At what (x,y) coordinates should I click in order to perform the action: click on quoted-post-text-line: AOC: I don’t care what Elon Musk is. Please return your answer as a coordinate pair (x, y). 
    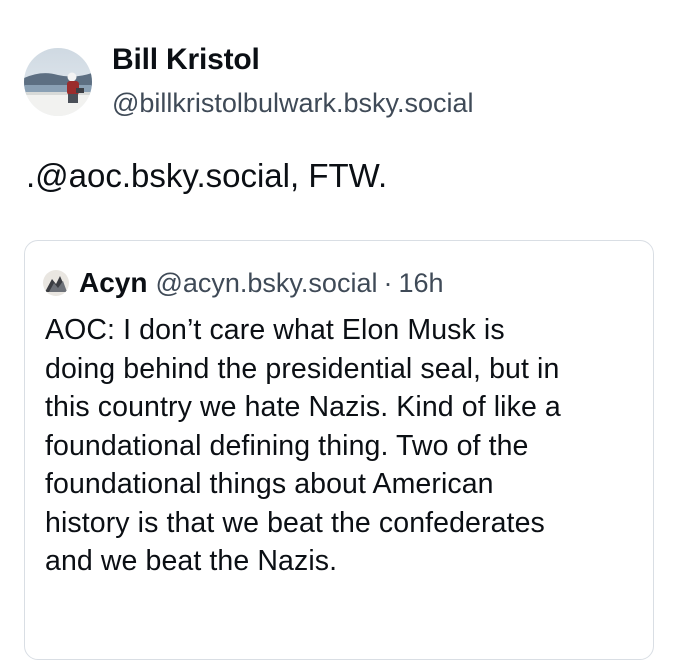
    Looking at the image, I should click on (275, 330).